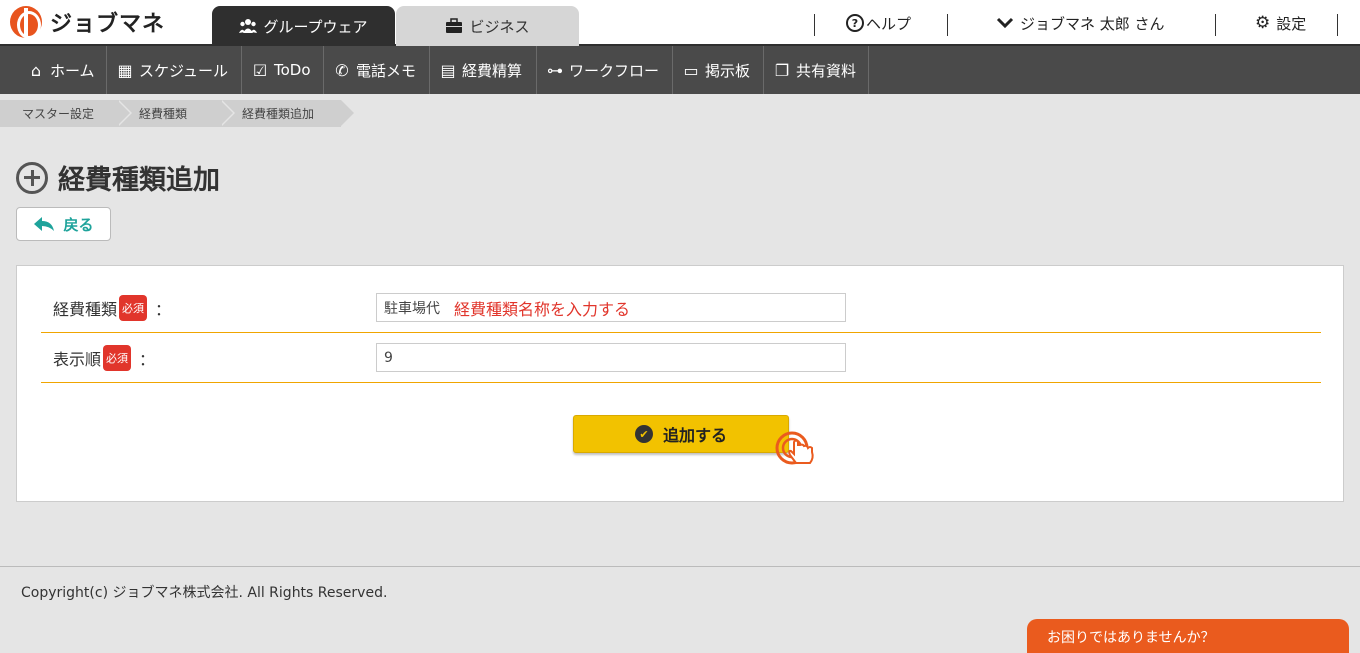 Image resolution: width=1360 pixels, height=653 pixels. I want to click on expense-type-input: 駐車場代 経費種類名称を入力する, so click(611, 307).